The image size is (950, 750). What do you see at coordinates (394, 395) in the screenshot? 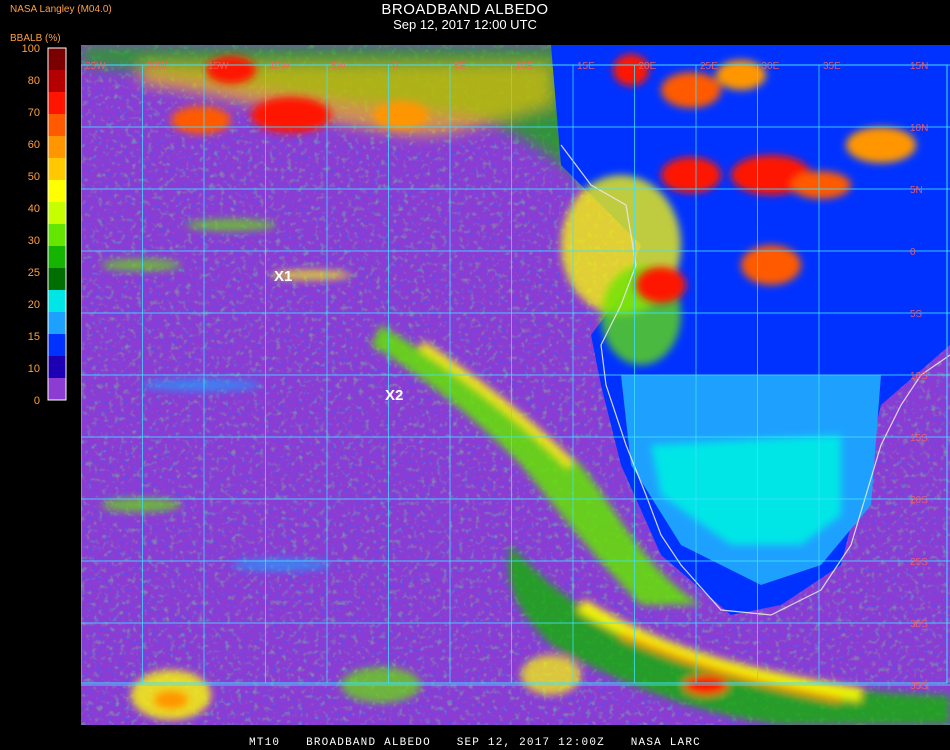
I see `station-marker-x2: X2` at bounding box center [394, 395].